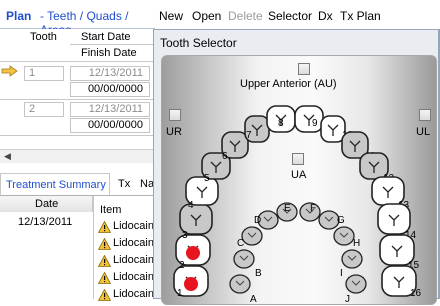 The image size is (440, 306). I want to click on tooth-number-label: 2, so click(182, 265).